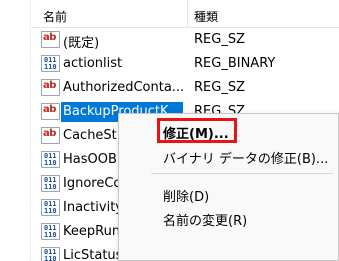  Describe the element at coordinates (55, 16) in the screenshot. I see `column-header-name: 名前` at that location.